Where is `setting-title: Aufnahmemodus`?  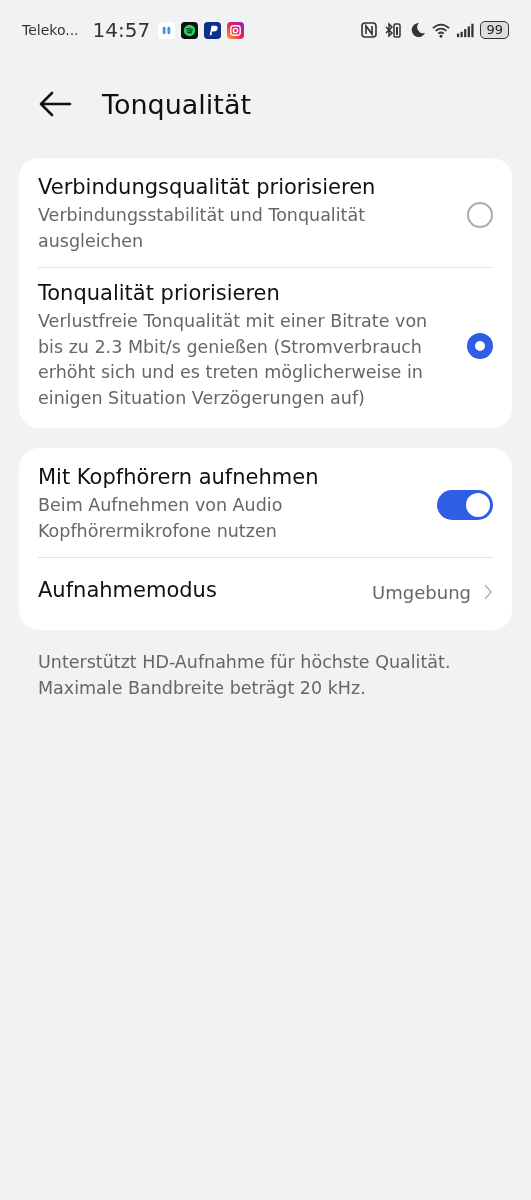 setting-title: Aufnahmemodus is located at coordinates (128, 590).